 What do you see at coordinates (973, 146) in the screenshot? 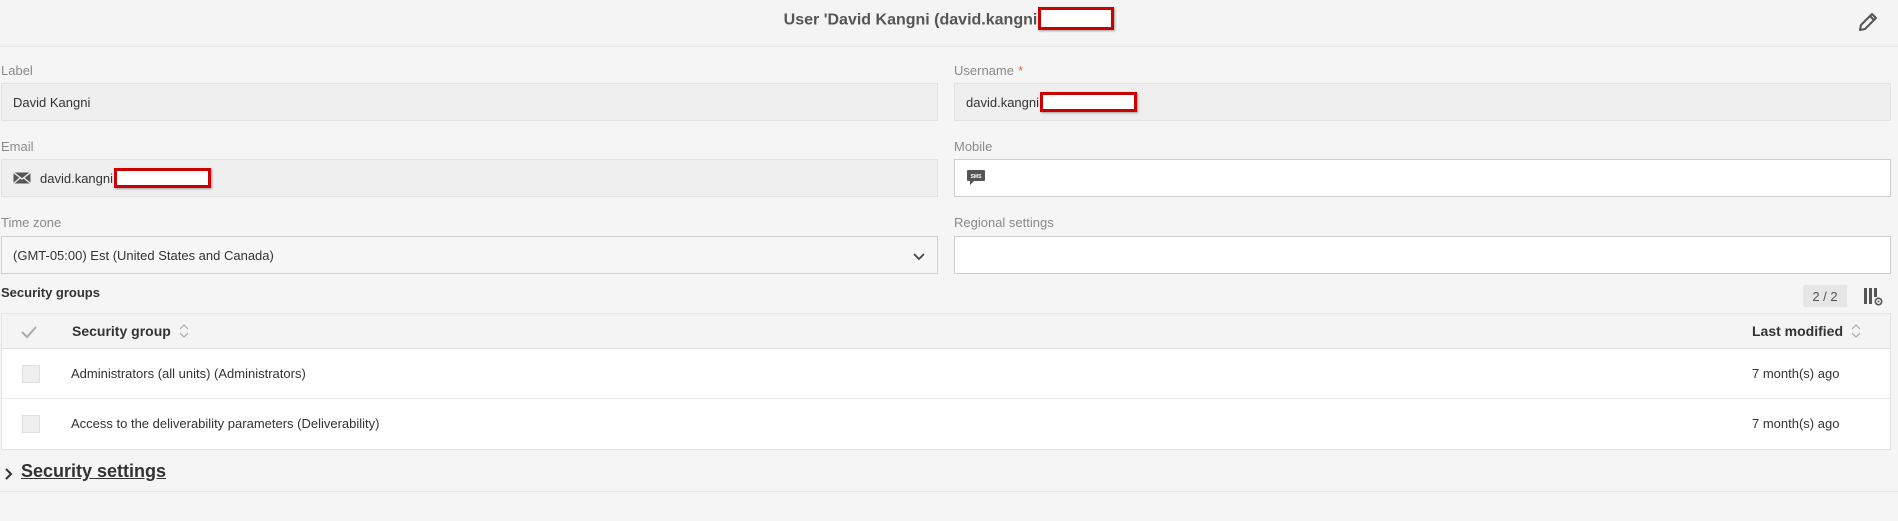
I see `mobile-field-label: Mobile` at bounding box center [973, 146].